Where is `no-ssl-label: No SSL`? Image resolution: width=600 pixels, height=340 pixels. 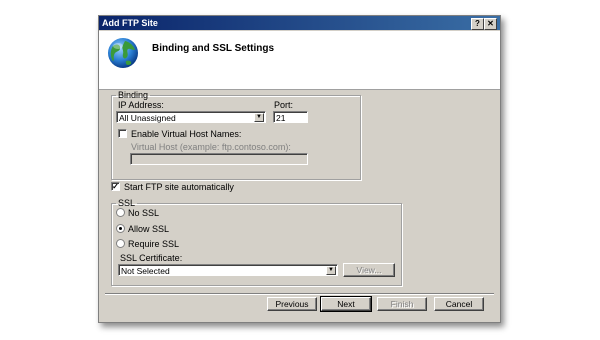 no-ssl-label: No SSL is located at coordinates (144, 213).